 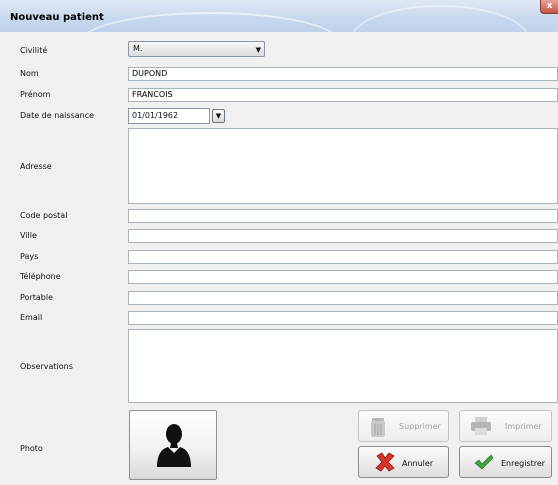 I want to click on civilite-value: M., so click(x=138, y=48).